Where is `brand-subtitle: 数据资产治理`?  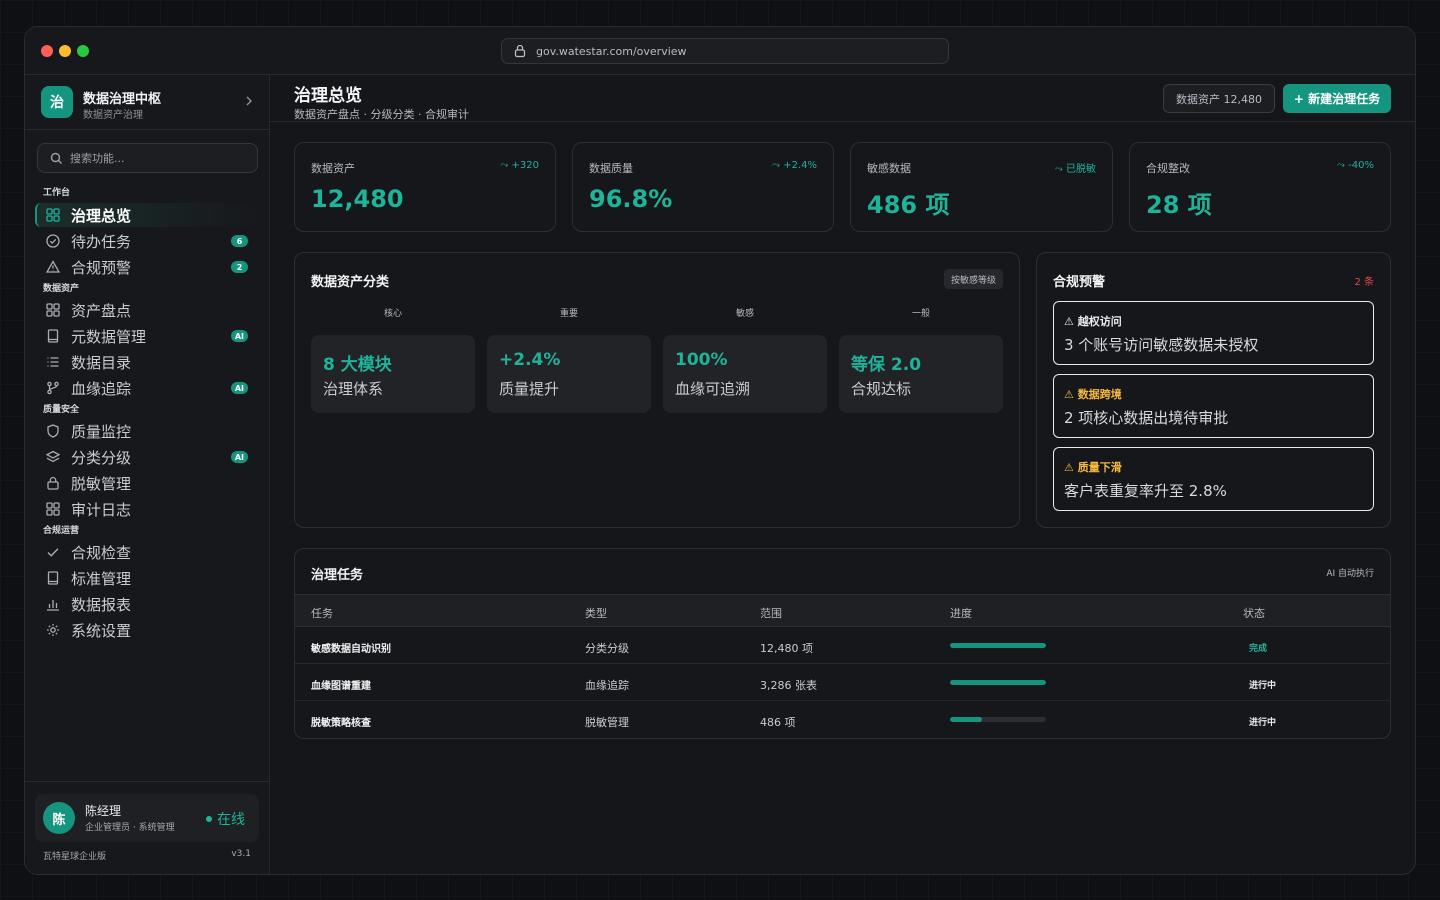 brand-subtitle: 数据资产治理 is located at coordinates (113, 115).